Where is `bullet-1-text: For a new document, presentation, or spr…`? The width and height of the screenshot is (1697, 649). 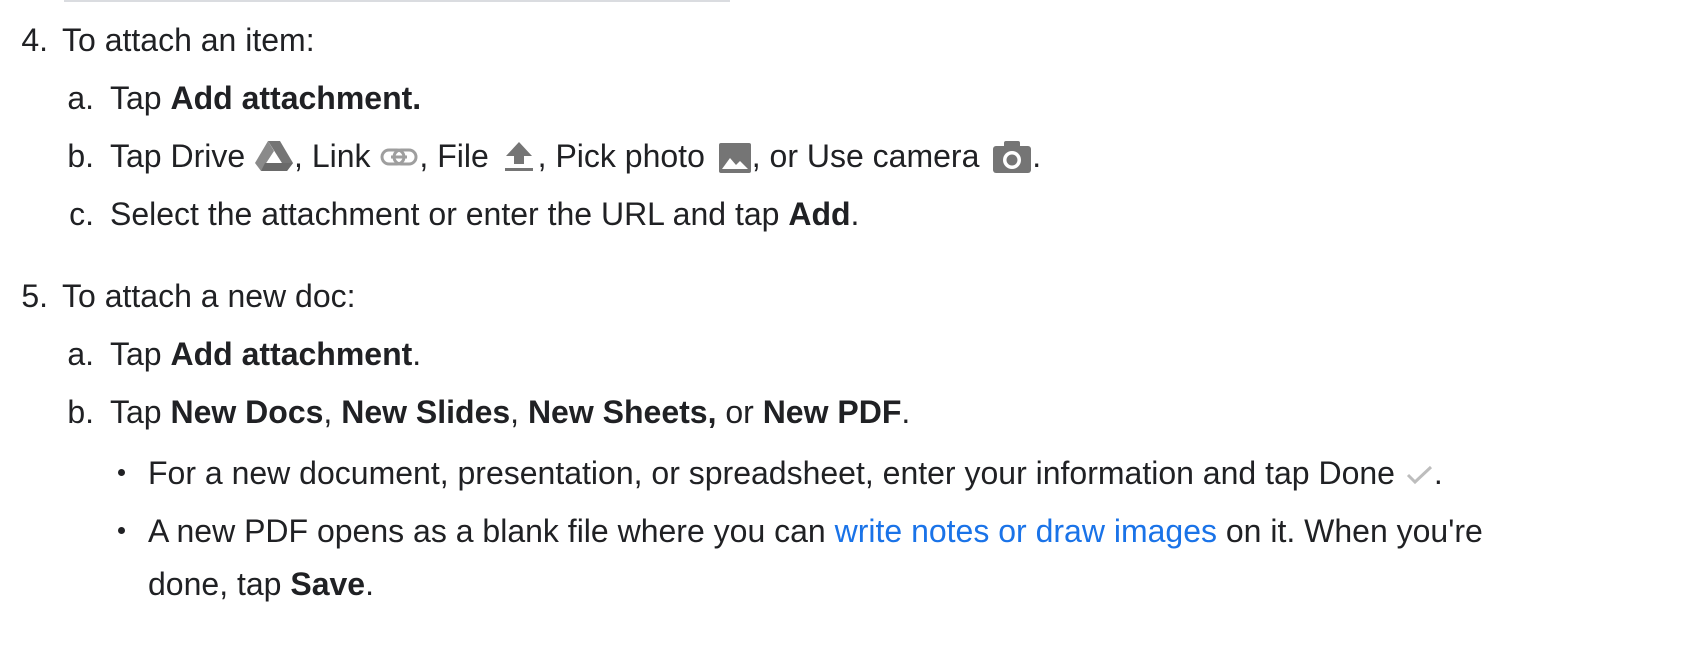
bullet-1-text: For a new document, presentation, or spr… is located at coordinates (795, 473).